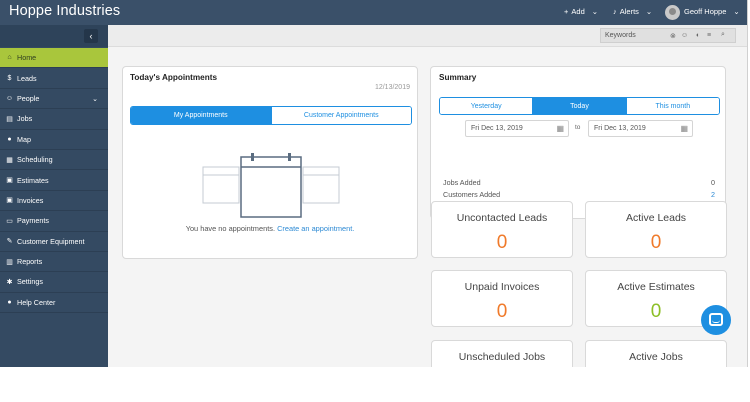 The height and width of the screenshot is (402, 750). Describe the element at coordinates (91, 36) in the screenshot. I see `collapse-sidebar-button: ‹` at that location.